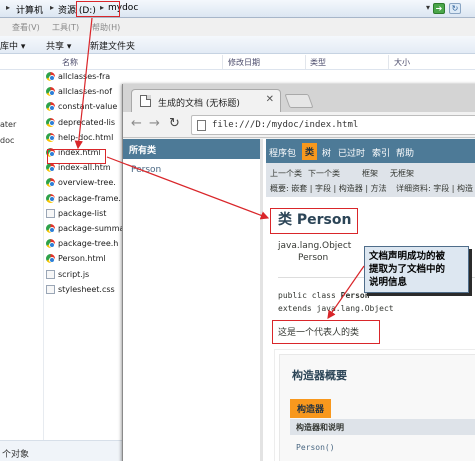 This screenshot has width=475, height=461. Describe the element at coordinates (313, 258) in the screenshot. I see `inheritance-child: Person` at that location.